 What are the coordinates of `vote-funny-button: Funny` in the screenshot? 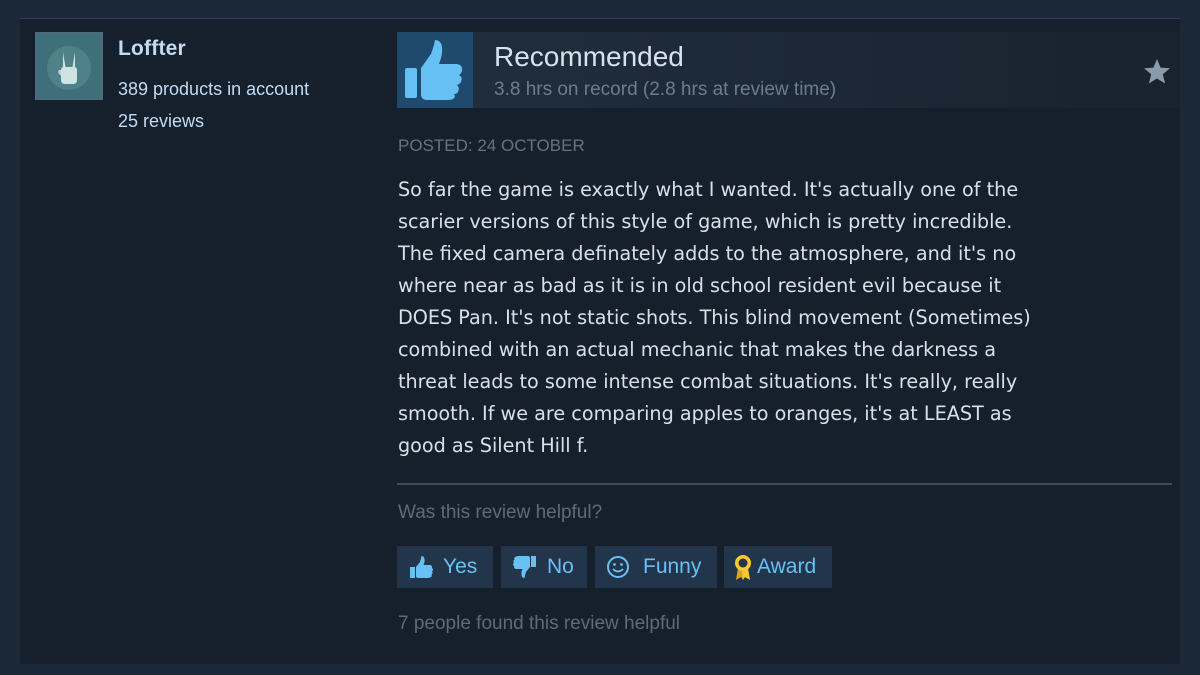 It's located at (656, 567).